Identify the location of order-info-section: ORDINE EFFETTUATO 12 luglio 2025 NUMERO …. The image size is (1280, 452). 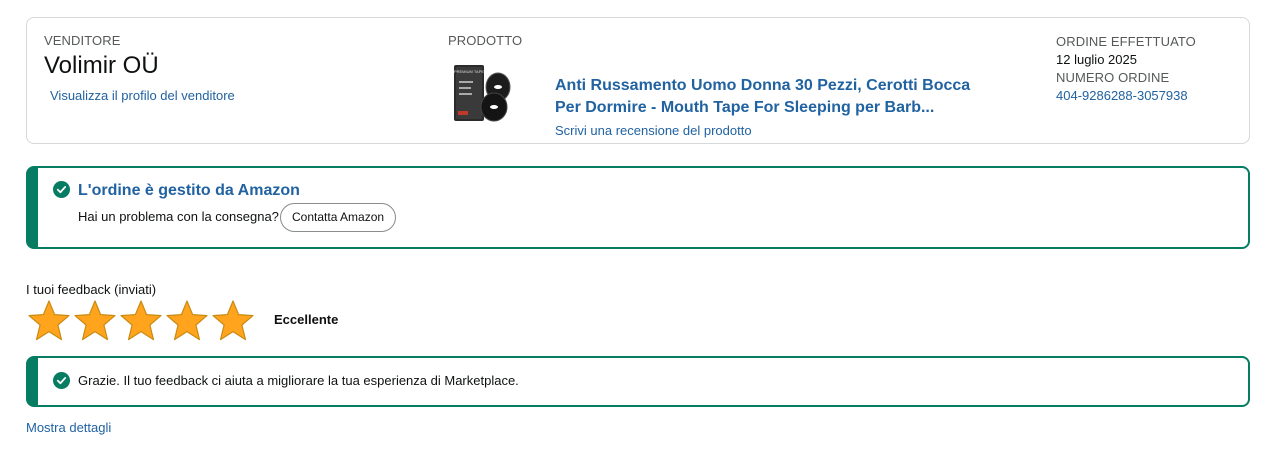
(1126, 69).